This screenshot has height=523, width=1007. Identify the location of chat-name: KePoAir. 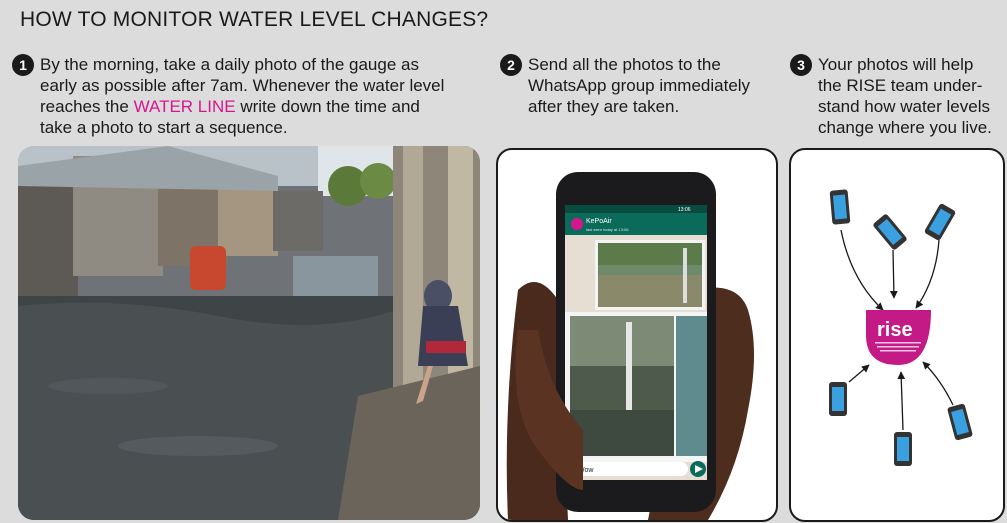
(599, 221).